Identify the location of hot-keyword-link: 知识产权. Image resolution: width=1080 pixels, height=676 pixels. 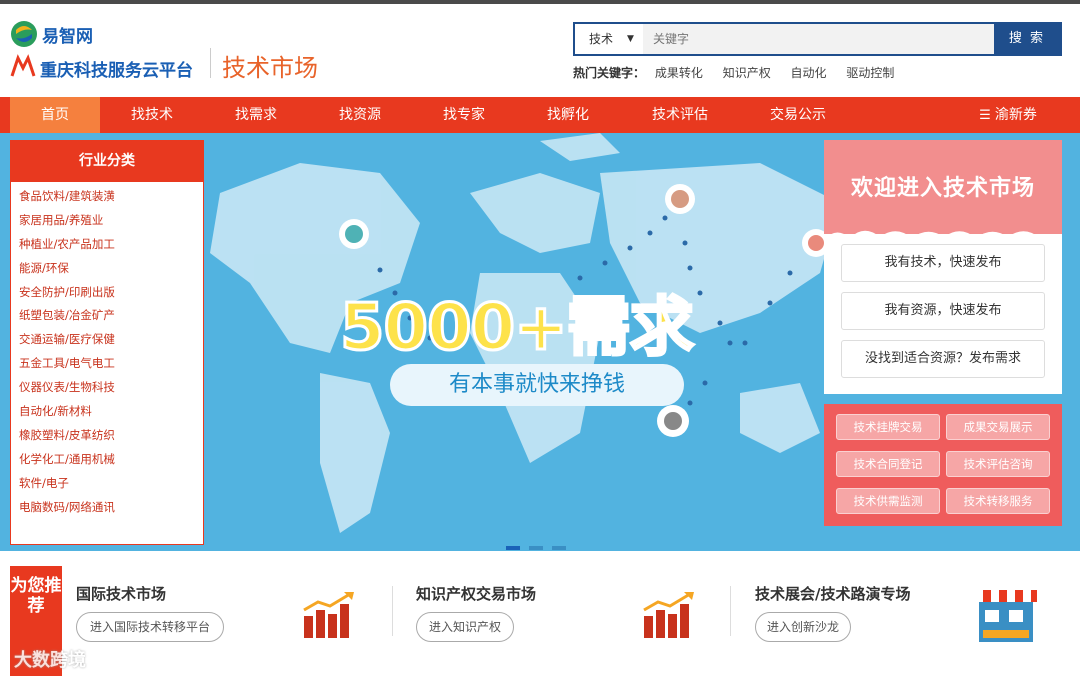
(747, 73).